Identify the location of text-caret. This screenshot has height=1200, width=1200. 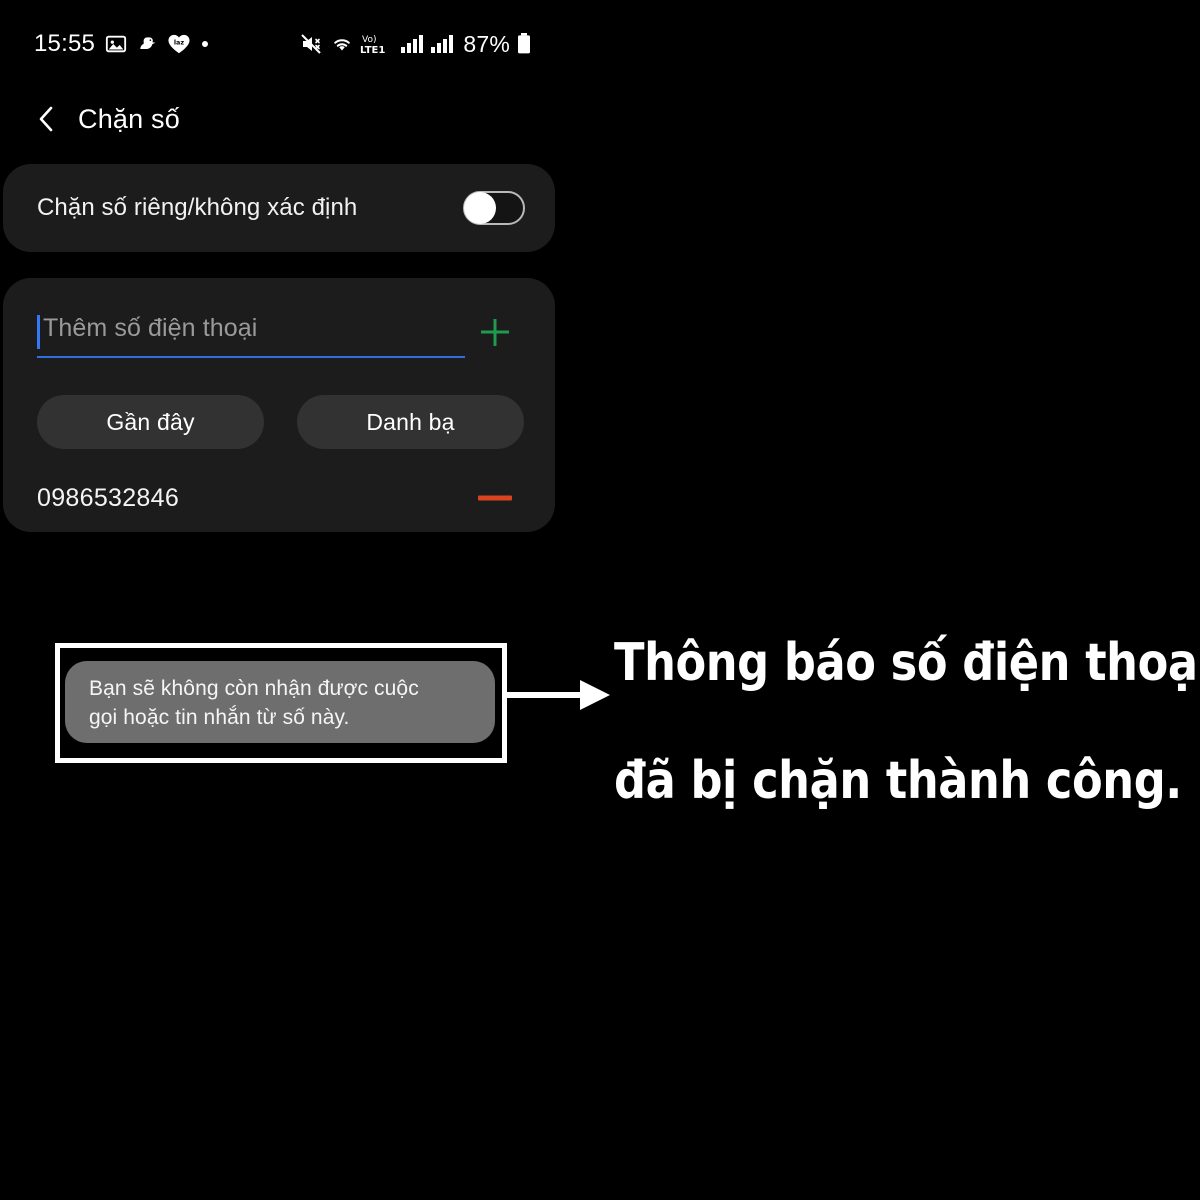
(38, 332).